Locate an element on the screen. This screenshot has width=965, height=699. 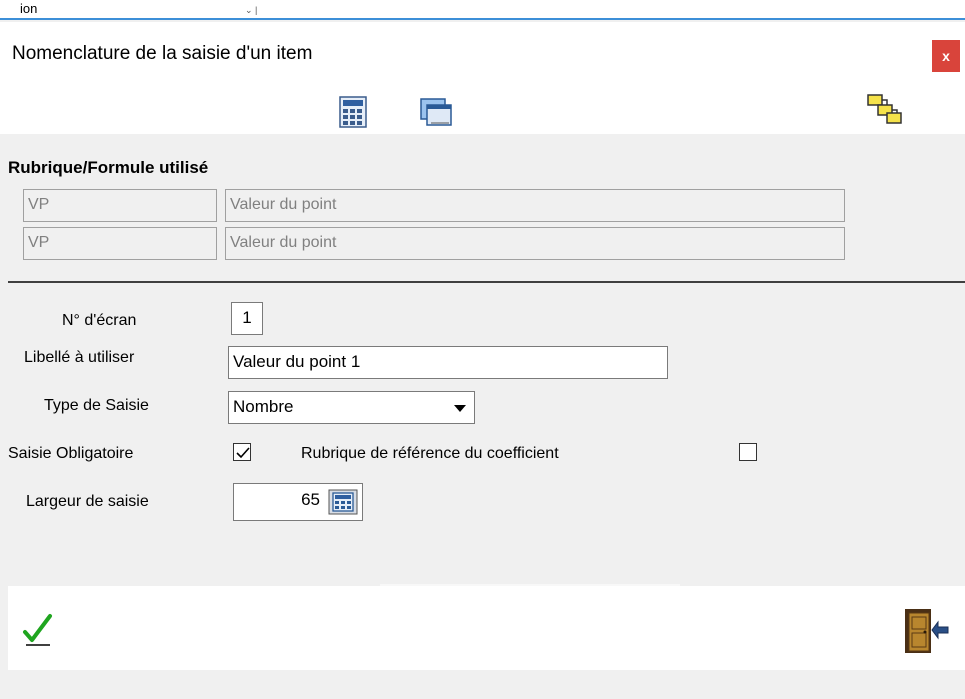
section-title-rubrique: Rubrique/Formule utilisé is located at coordinates (108, 167).